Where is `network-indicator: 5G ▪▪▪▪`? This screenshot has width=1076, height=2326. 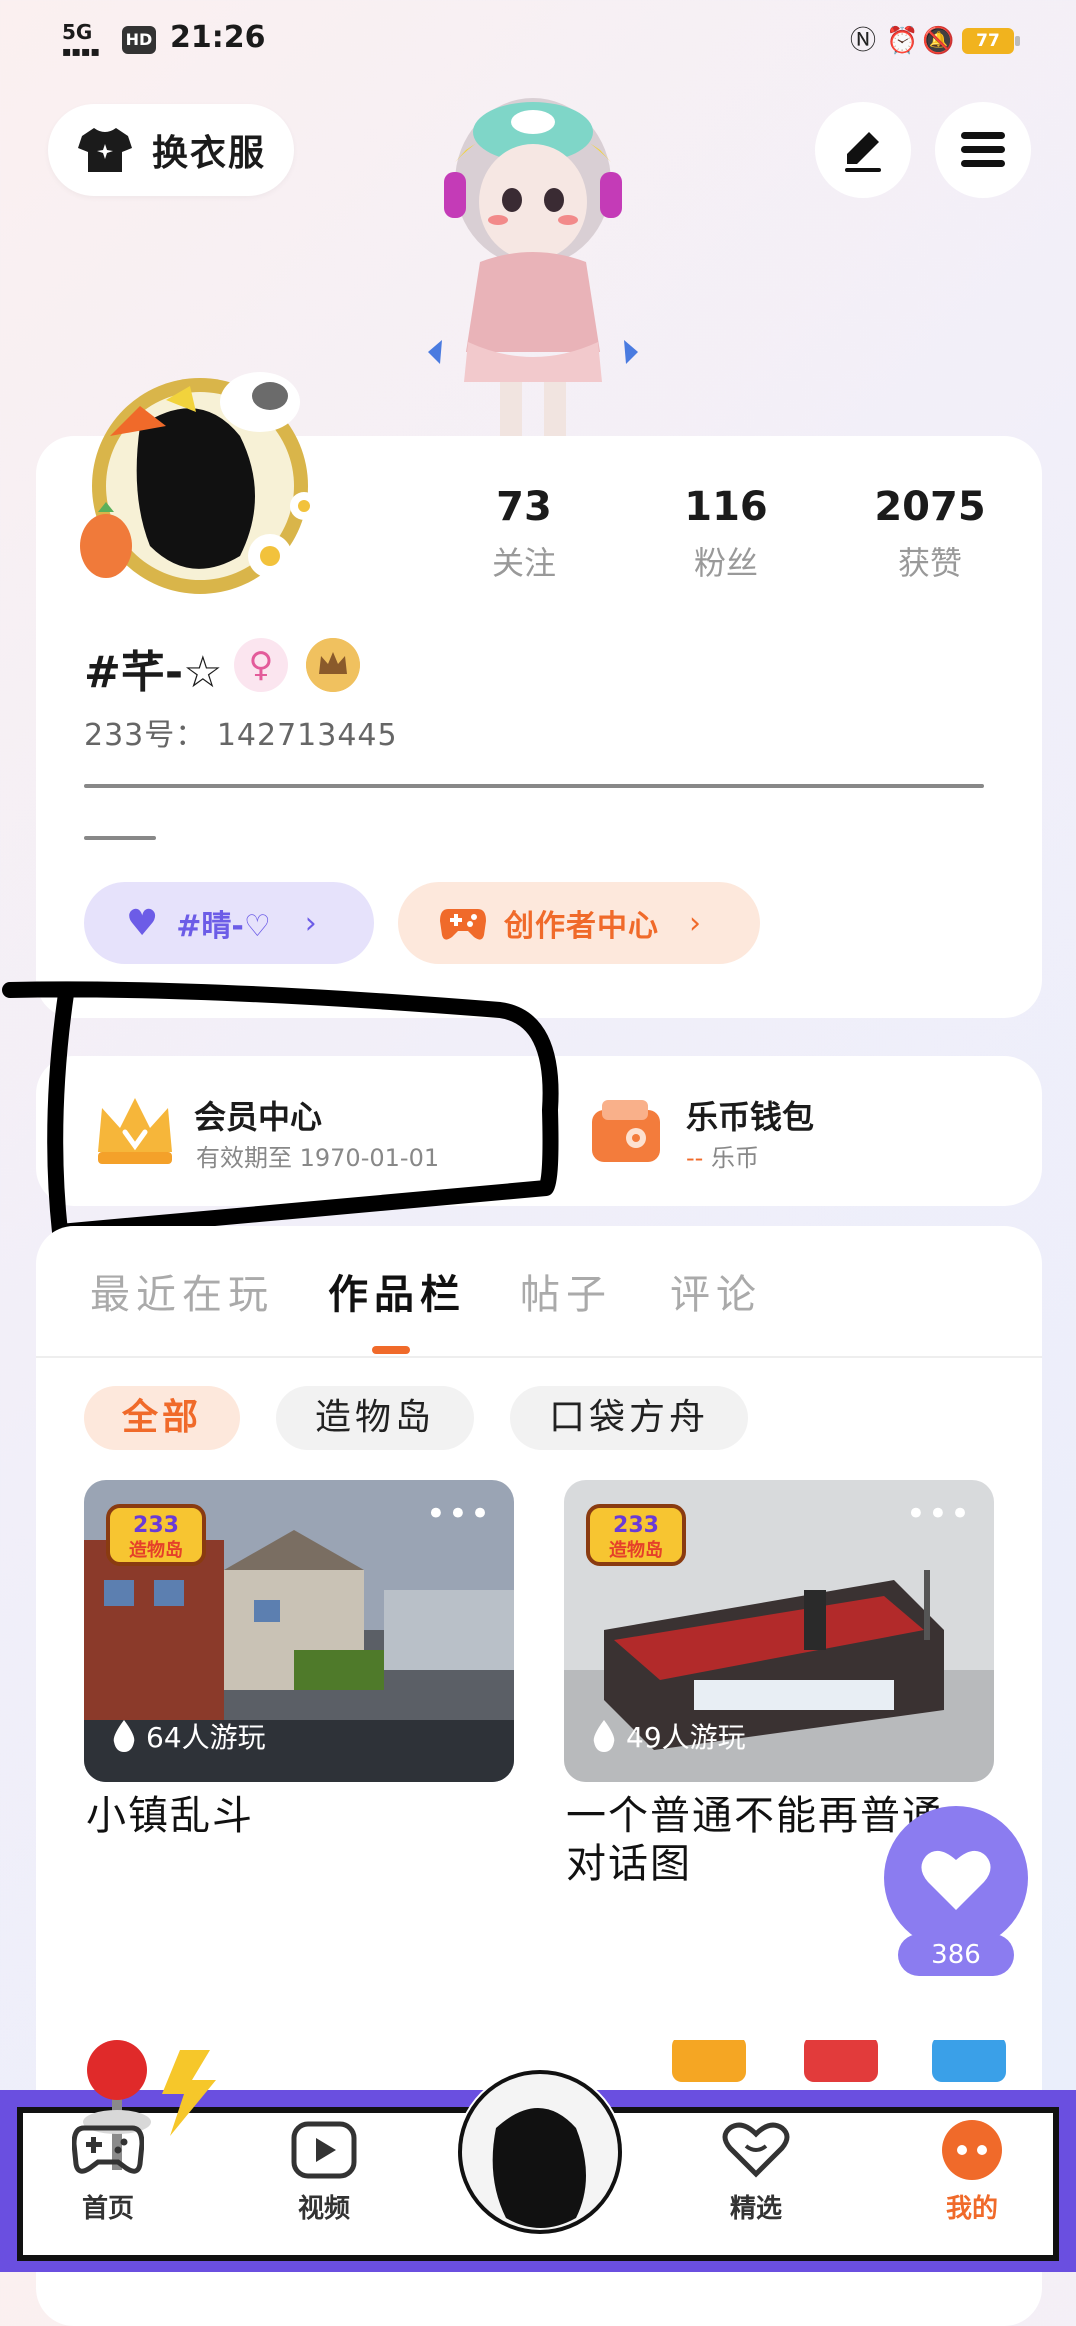
network-indicator: 5G ▪▪▪▪ is located at coordinates (81, 40).